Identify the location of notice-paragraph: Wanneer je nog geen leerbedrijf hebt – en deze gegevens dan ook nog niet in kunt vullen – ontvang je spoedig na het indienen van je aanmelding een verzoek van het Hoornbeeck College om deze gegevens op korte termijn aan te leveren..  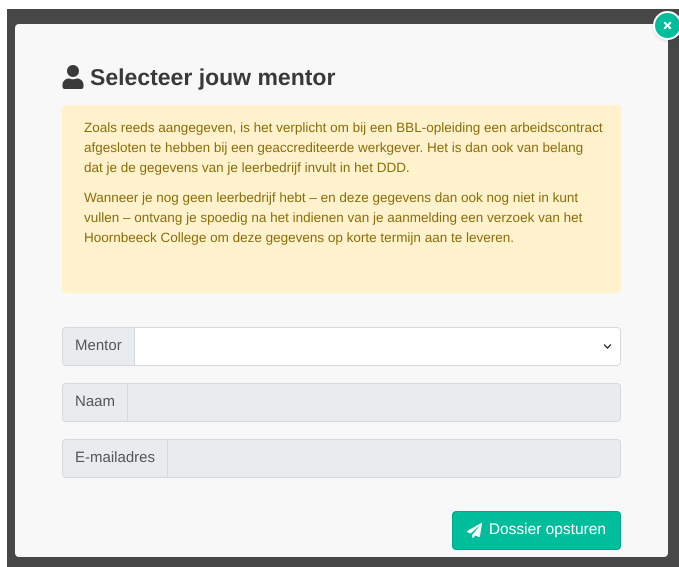
(334, 217).